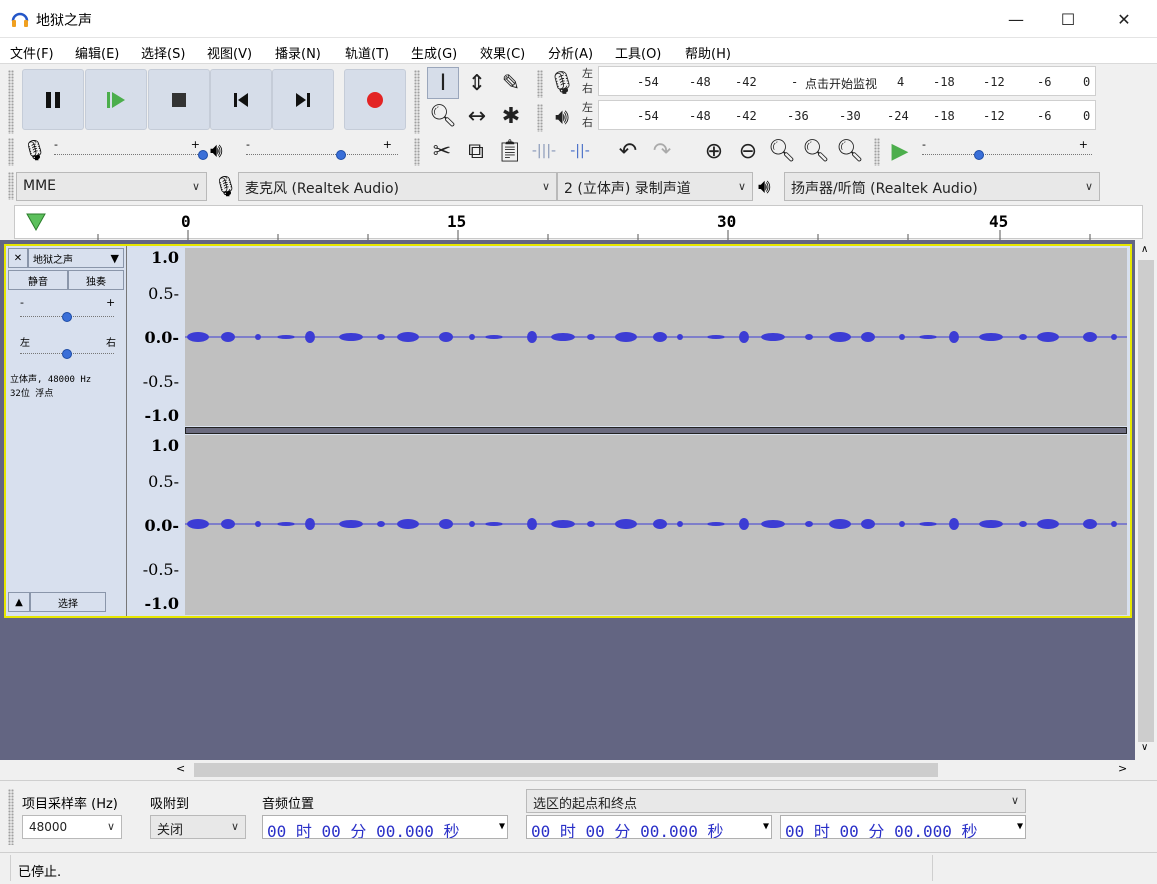  What do you see at coordinates (443, 83) in the screenshot?
I see `selection-tool-button: I` at bounding box center [443, 83].